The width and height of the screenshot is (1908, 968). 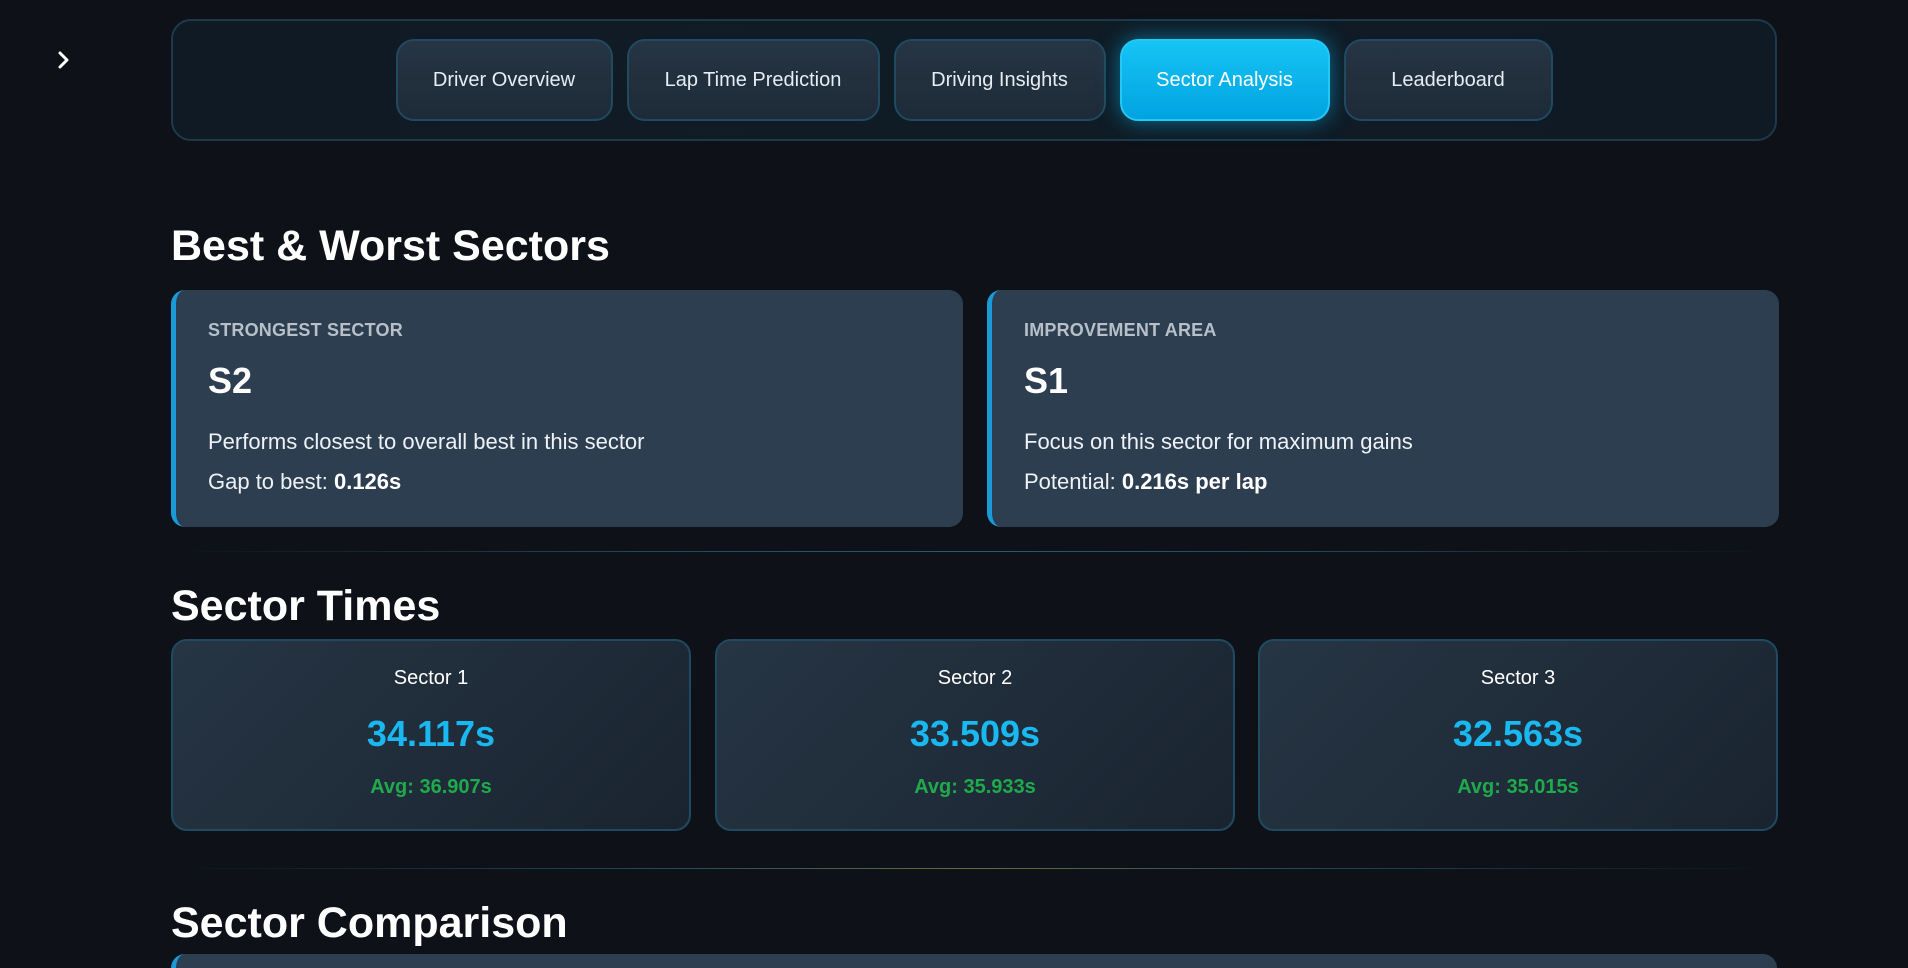 I want to click on tab-sector-analysis: Sector Analysis, so click(x=1224, y=80).